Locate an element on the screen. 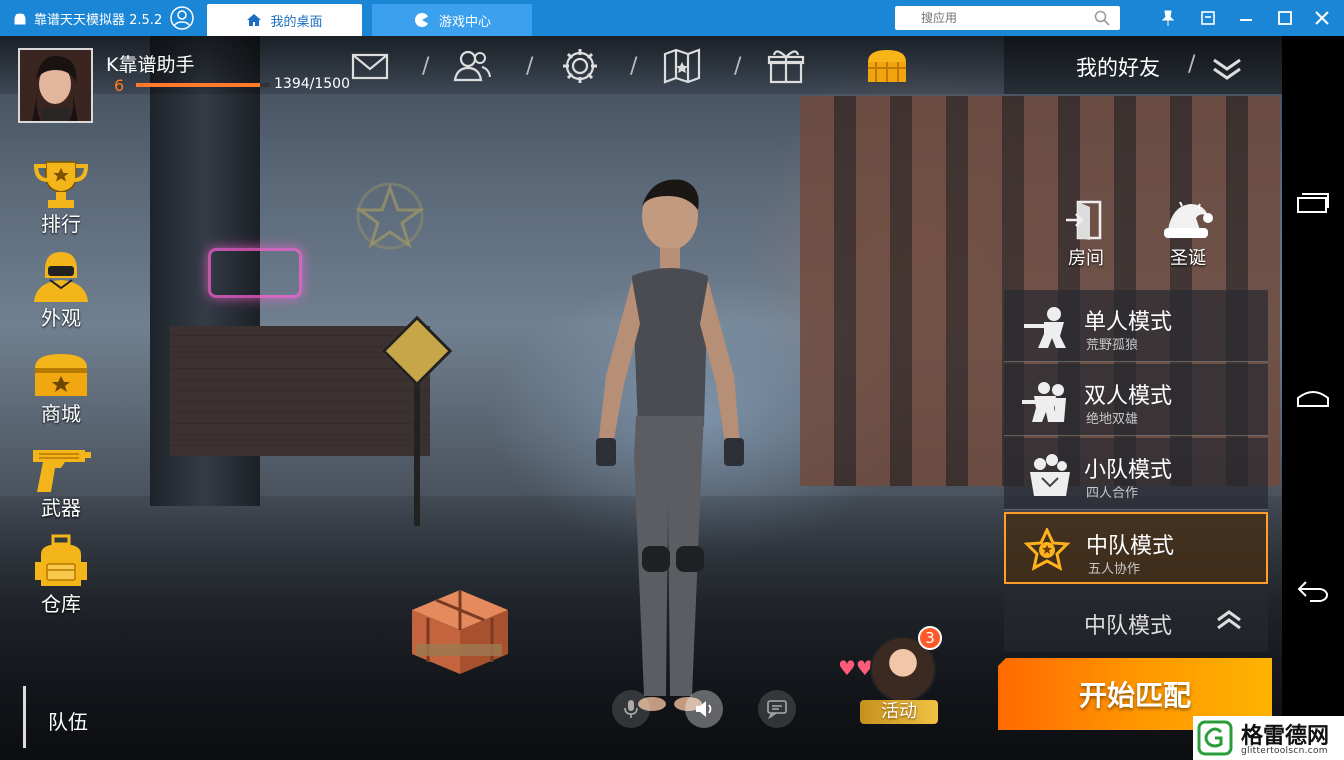 This screenshot has width=1344, height=760. mode-solo: 单人模式 荒野孤狼 is located at coordinates (1136, 326).